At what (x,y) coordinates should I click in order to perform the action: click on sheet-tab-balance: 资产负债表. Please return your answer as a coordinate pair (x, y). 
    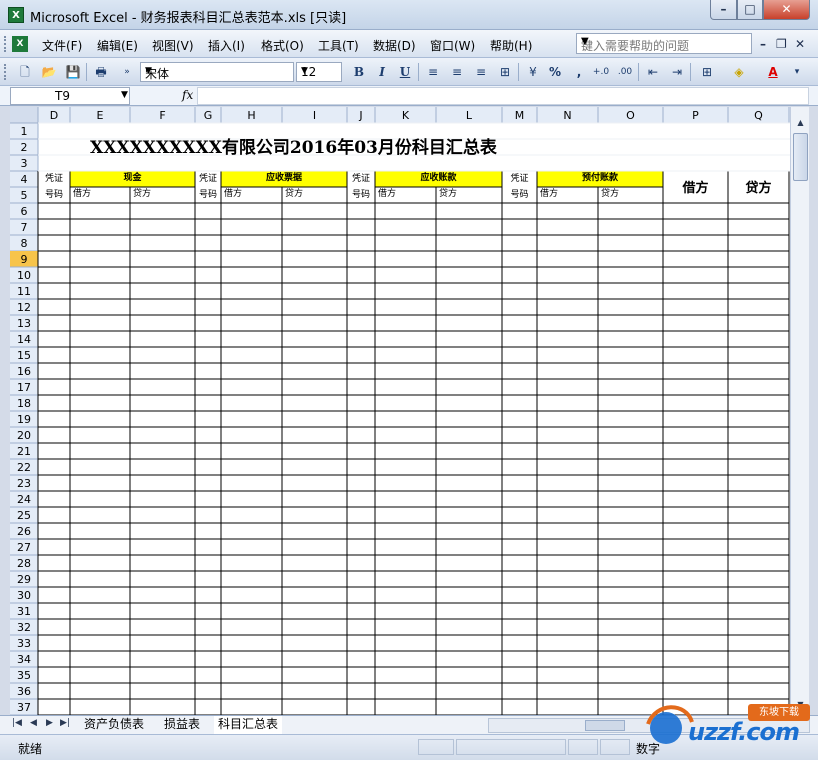
    Looking at the image, I should click on (114, 725).